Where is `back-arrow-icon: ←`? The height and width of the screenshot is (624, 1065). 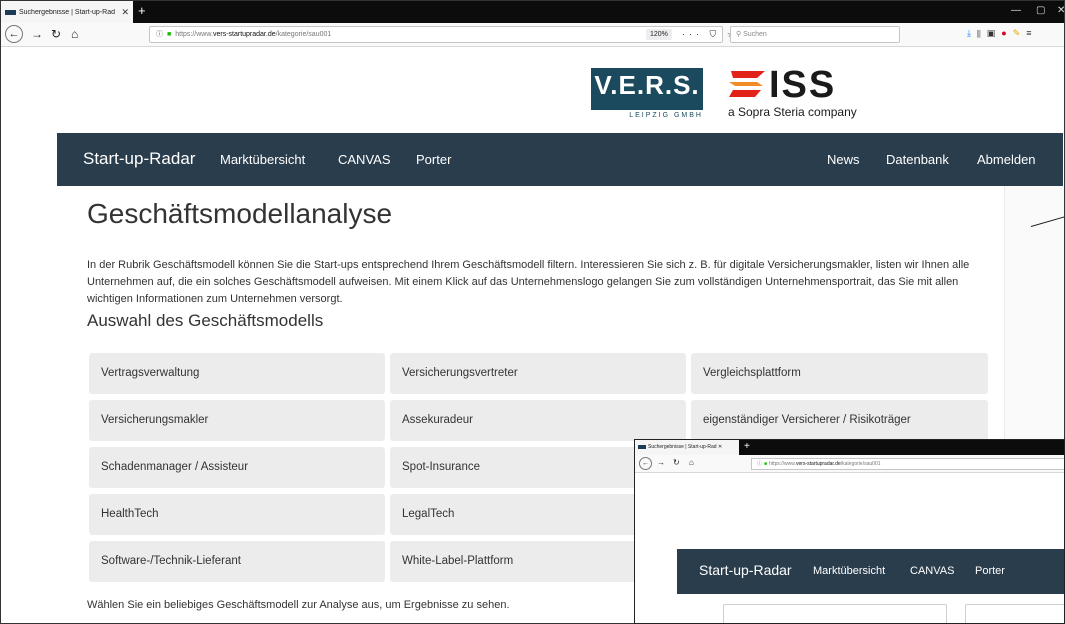
back-arrow-icon: ← is located at coordinates (14, 34).